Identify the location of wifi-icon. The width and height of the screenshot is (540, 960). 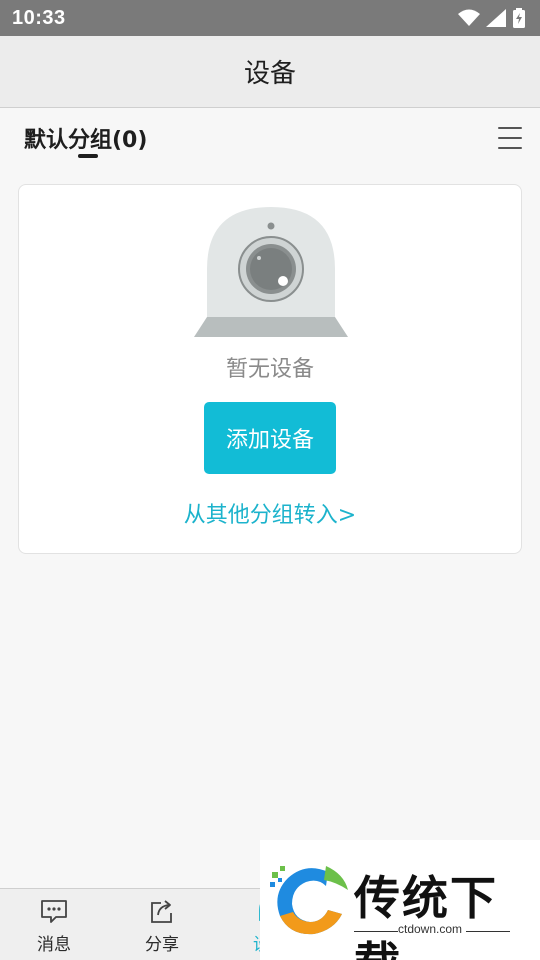
(469, 17).